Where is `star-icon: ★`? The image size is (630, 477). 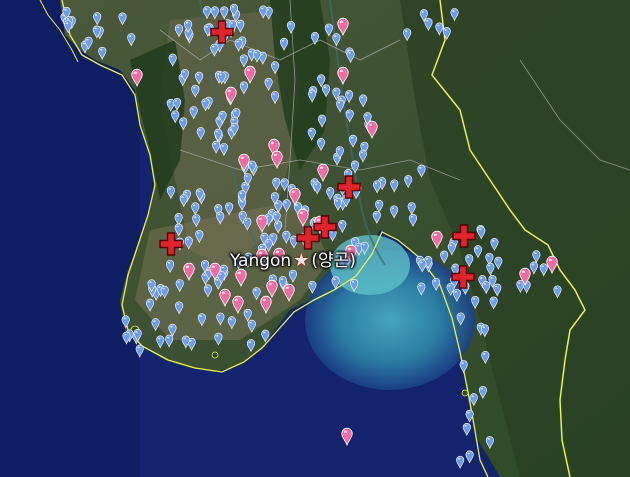 star-icon: ★ is located at coordinates (301, 260).